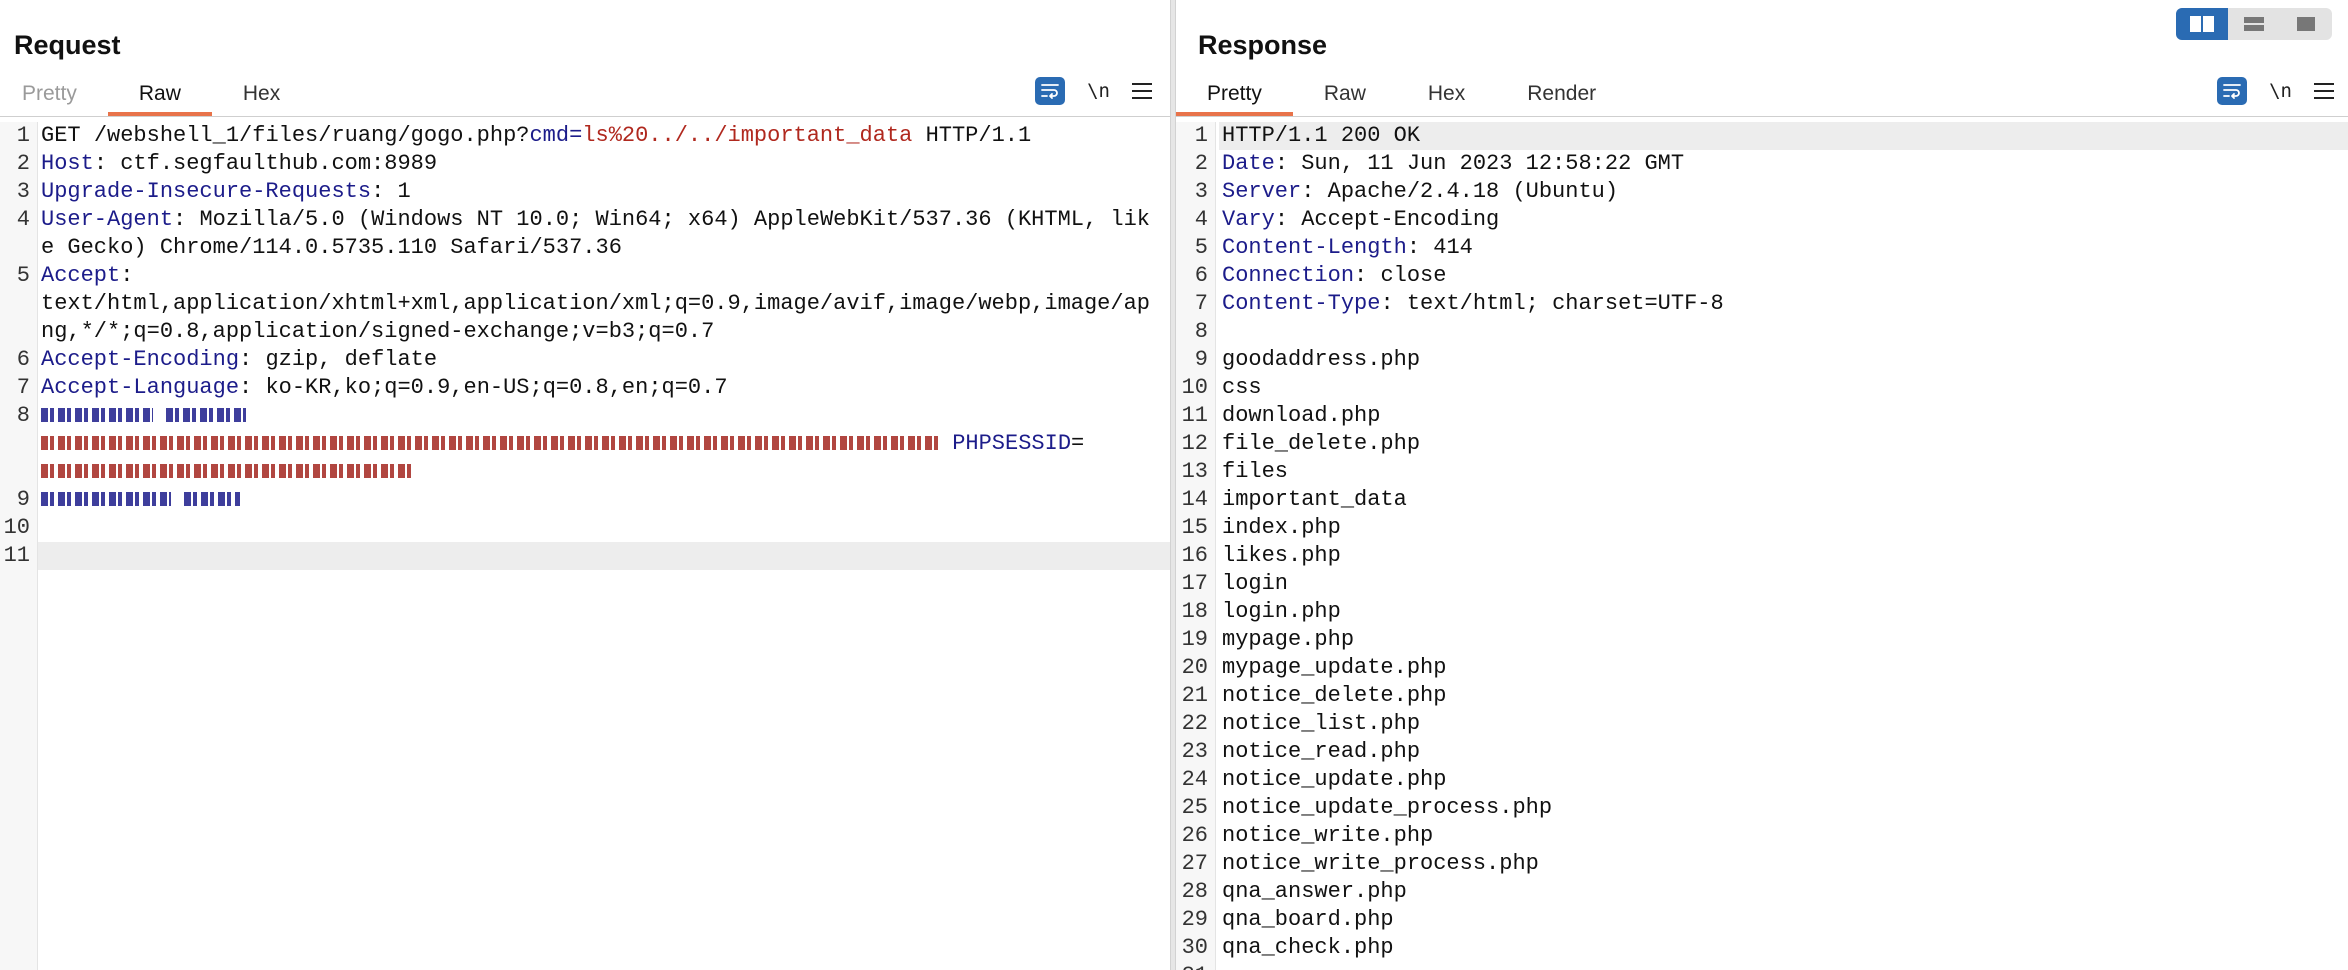 The image size is (2348, 970). Describe the element at coordinates (1345, 96) in the screenshot. I see `response-tab-raw: Raw` at that location.